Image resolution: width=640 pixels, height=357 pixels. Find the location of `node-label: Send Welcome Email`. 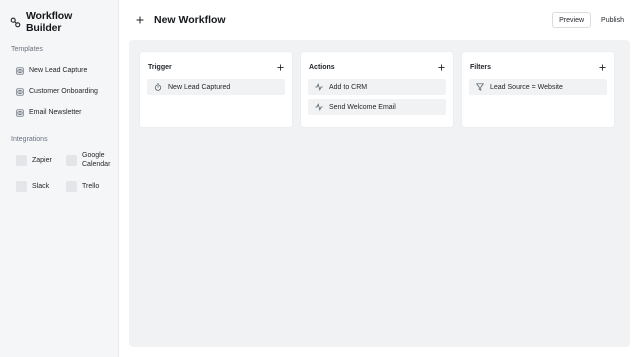

node-label: Send Welcome Email is located at coordinates (362, 107).